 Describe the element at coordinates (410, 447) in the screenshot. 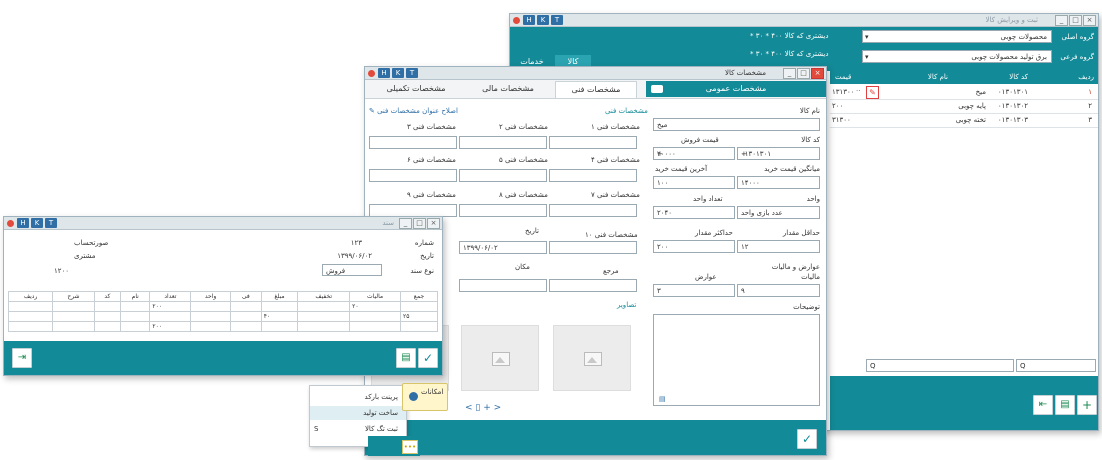

I see `more-icon: •••` at that location.